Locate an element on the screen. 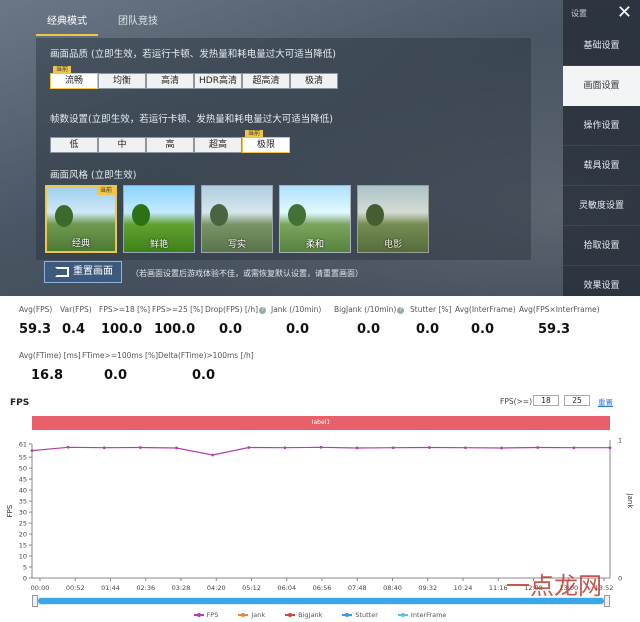  x-tick-label: 09:32 is located at coordinates (427, 588).